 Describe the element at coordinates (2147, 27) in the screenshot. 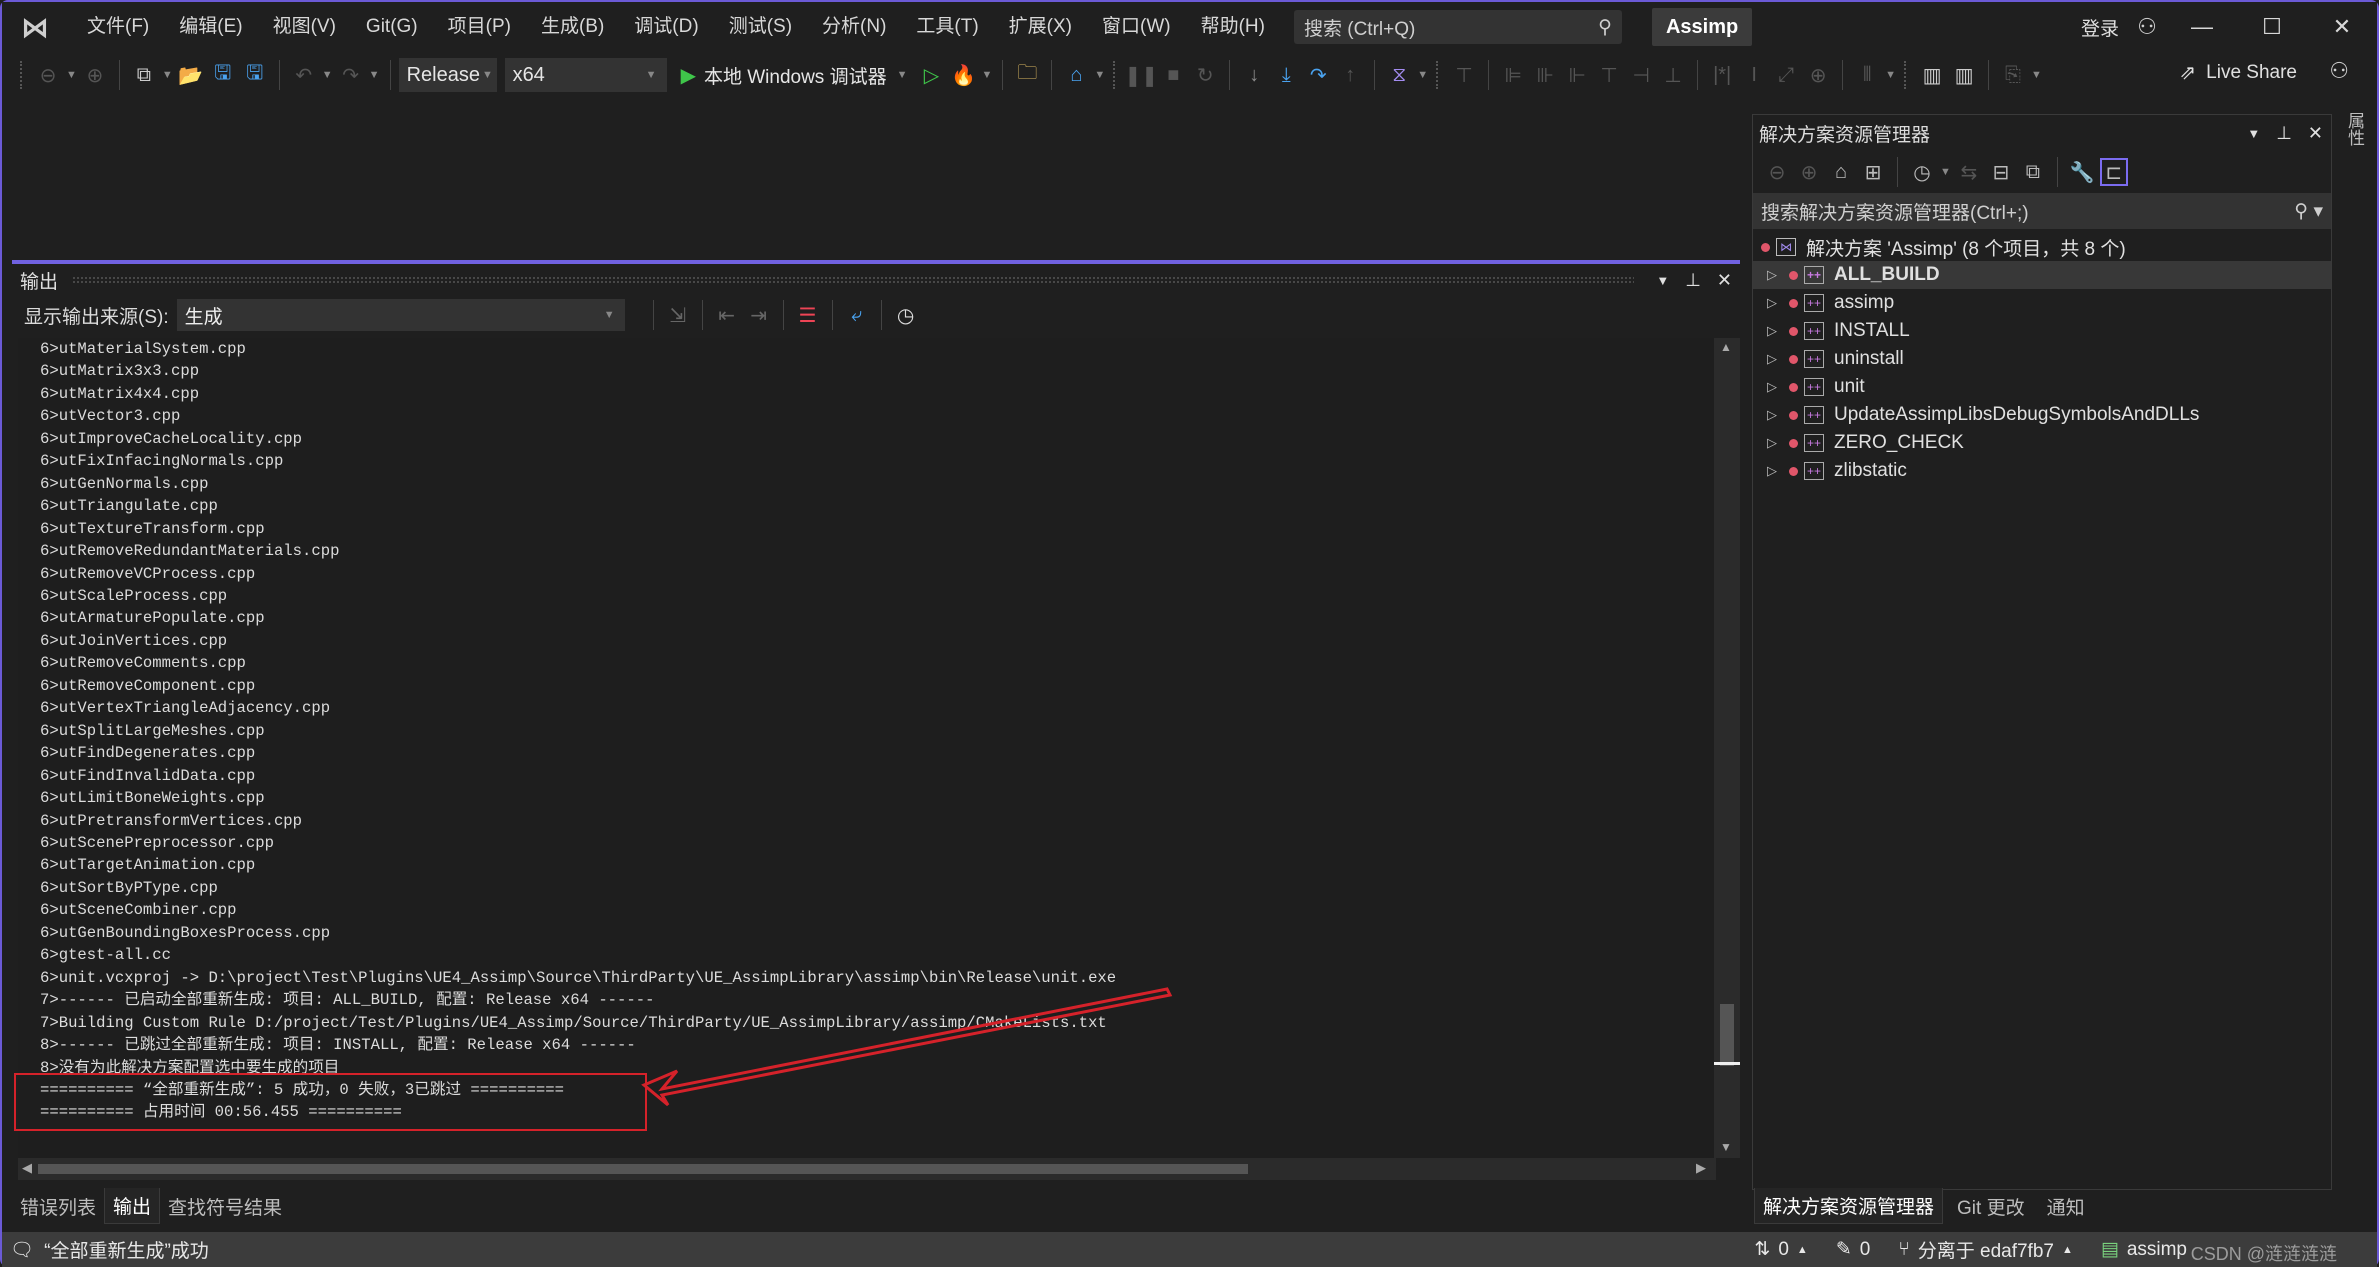

I see `account-icon: ⚇` at that location.